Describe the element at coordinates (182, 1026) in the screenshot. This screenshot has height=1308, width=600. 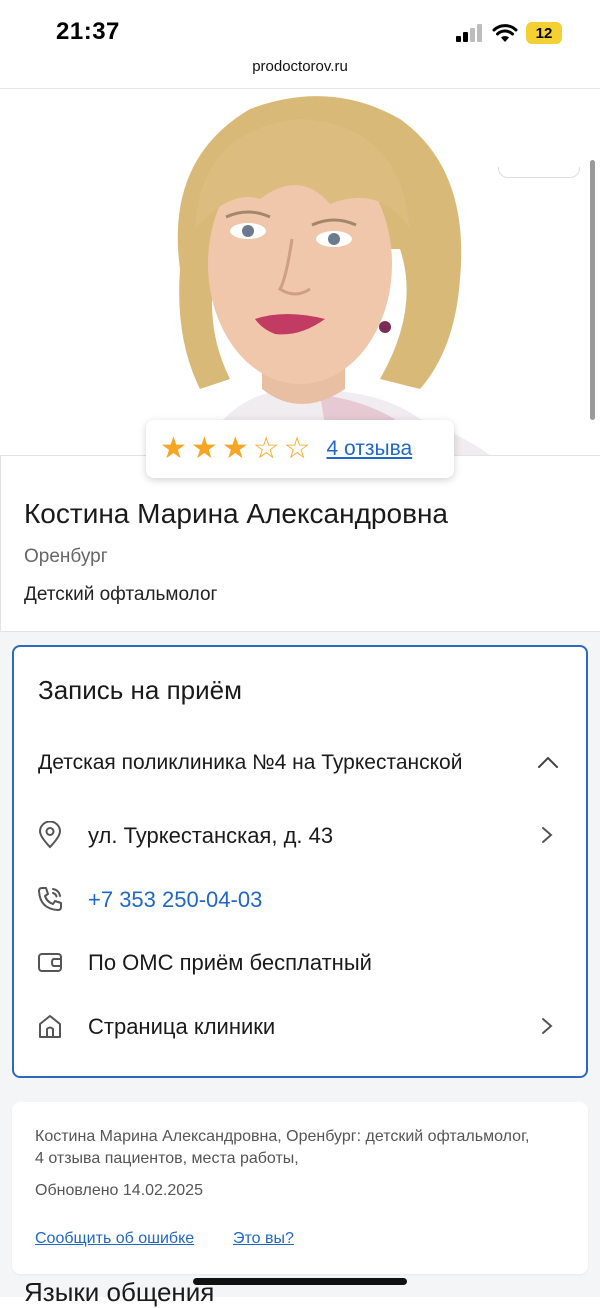
I see `clinic-page-text: Страница клиники` at that location.